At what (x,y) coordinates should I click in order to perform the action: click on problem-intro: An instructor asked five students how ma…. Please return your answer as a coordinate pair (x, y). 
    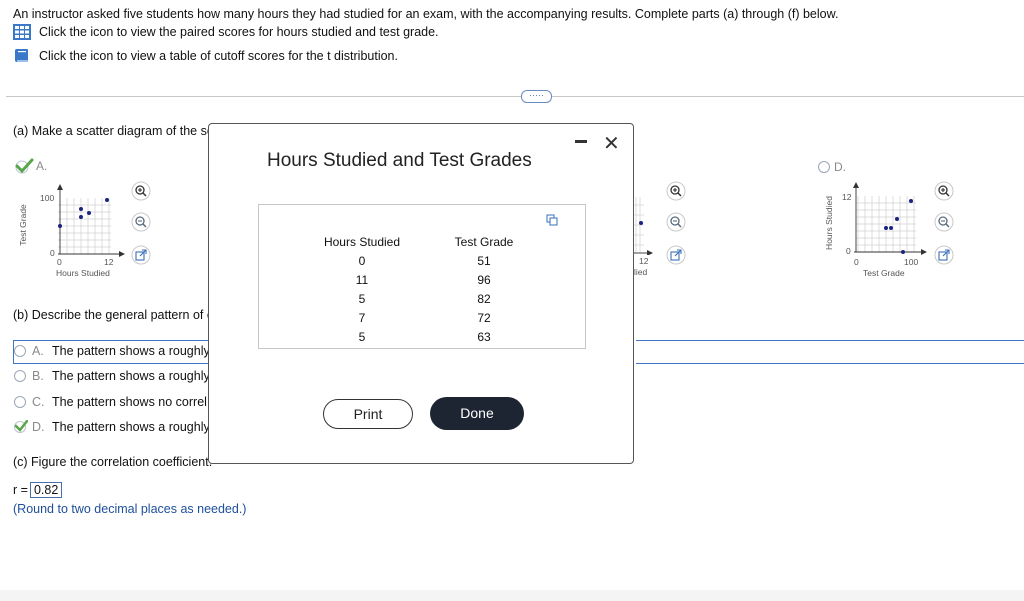
    Looking at the image, I should click on (426, 14).